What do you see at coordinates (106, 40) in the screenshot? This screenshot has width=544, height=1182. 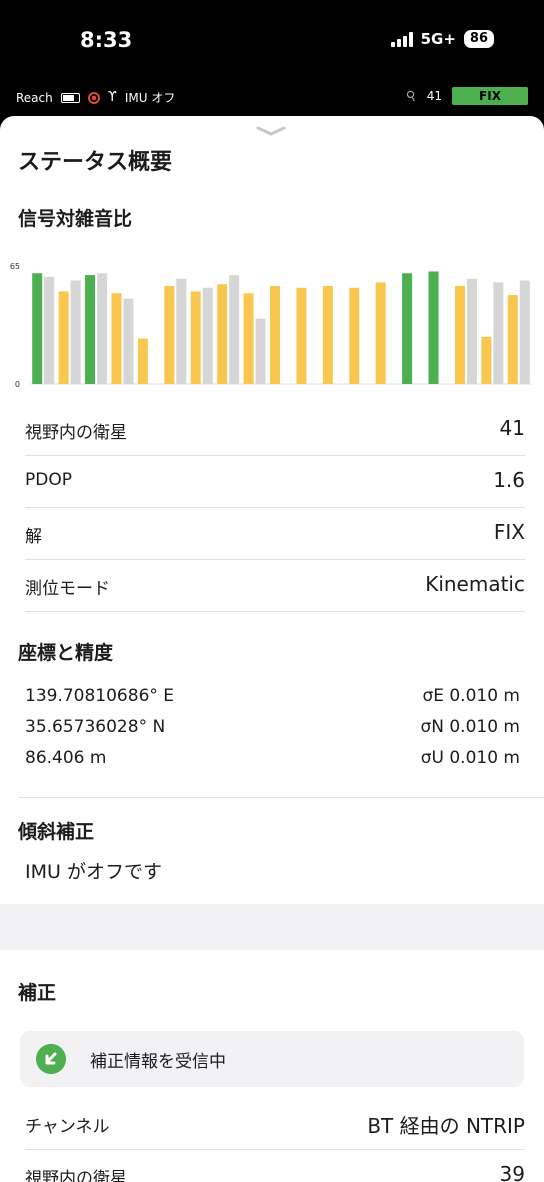 I see `status-time: 8:33` at bounding box center [106, 40].